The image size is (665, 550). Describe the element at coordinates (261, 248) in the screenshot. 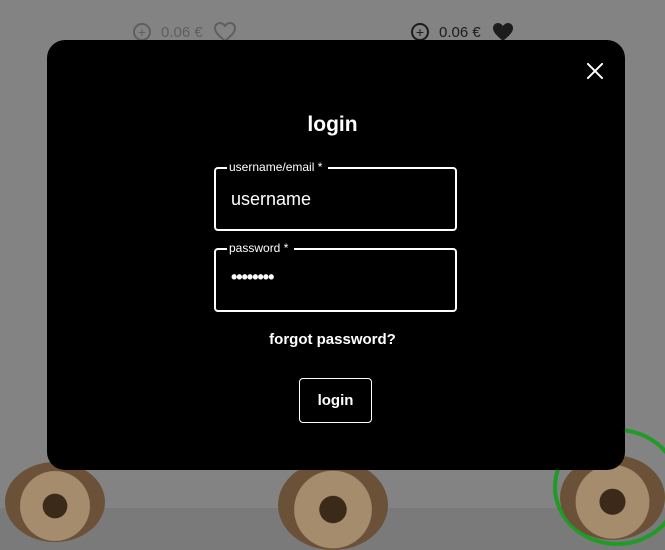

I see `password-label: password *` at that location.